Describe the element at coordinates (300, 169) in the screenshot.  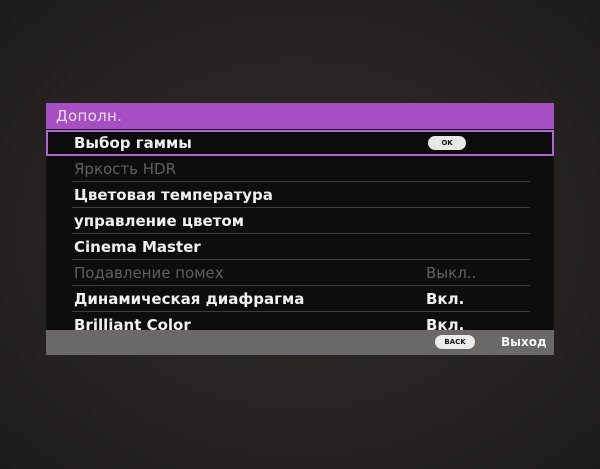
I see `menu-item-hdr-brightness: Яркость HDR` at that location.